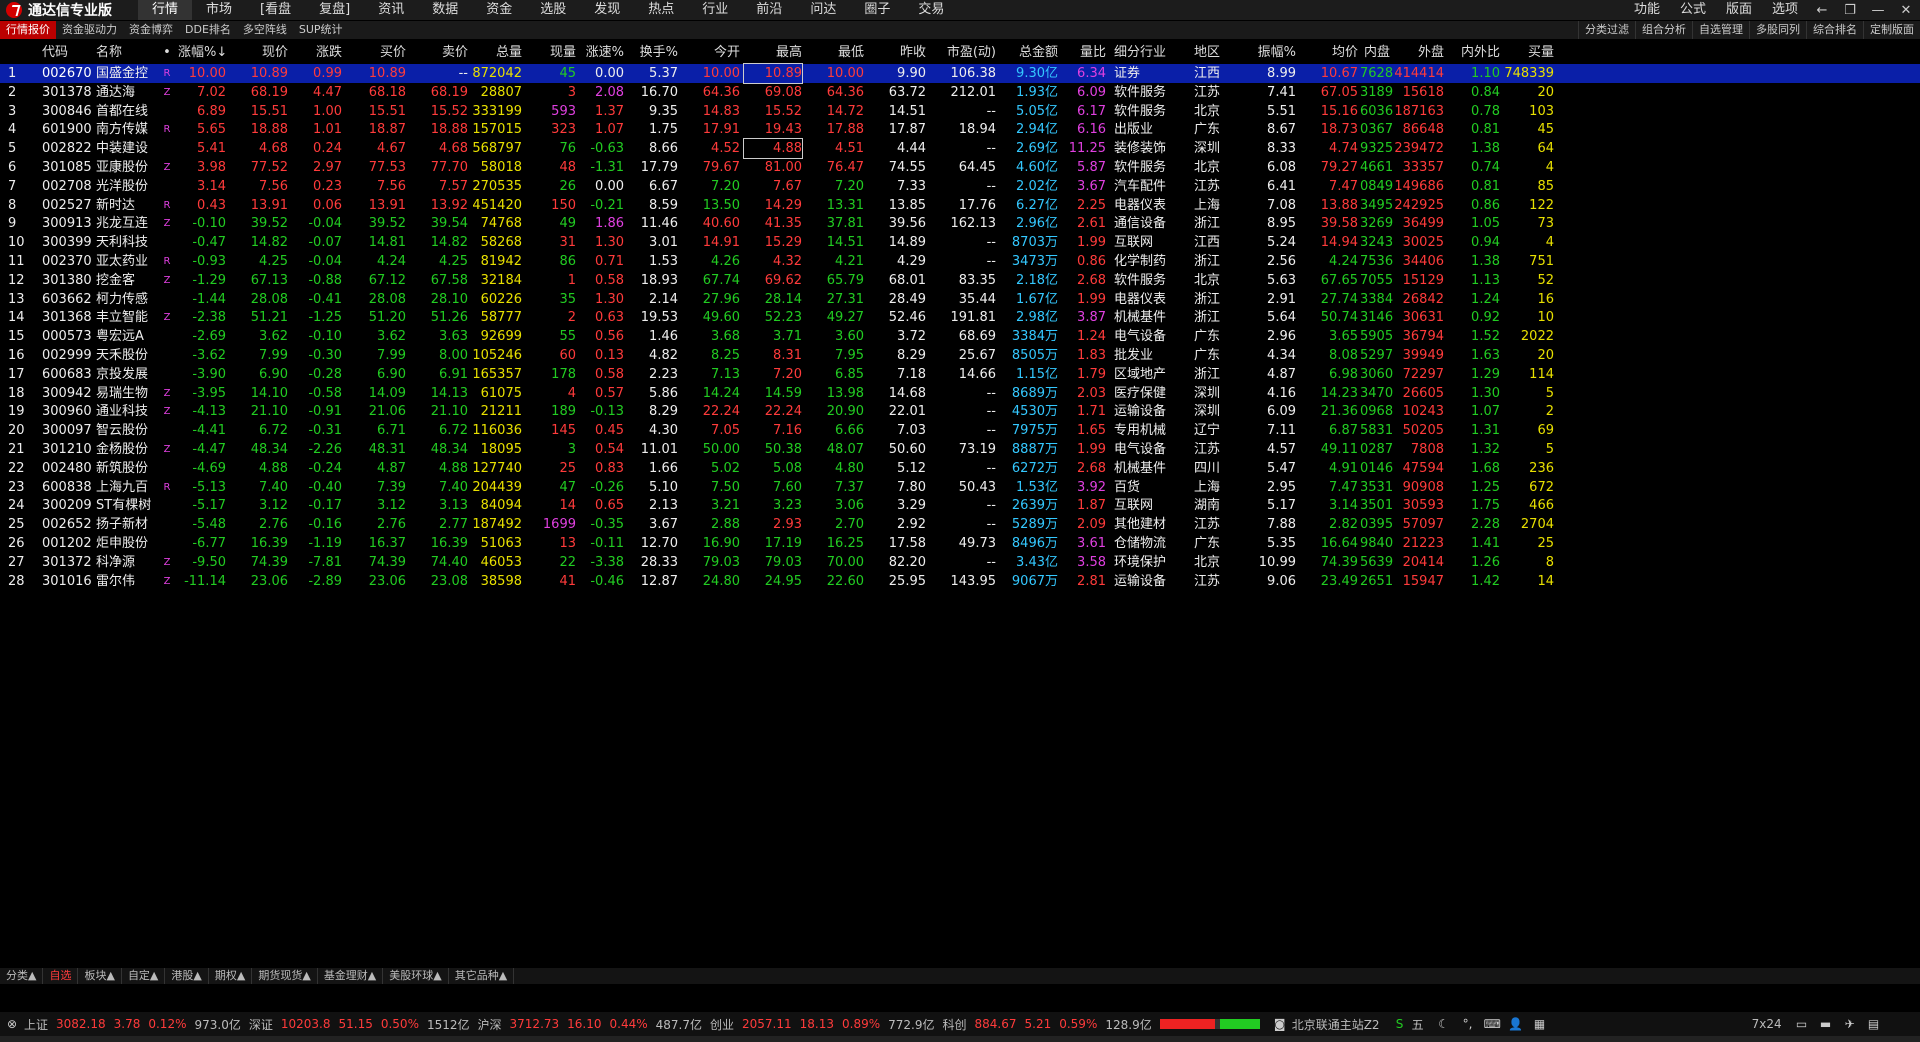  Describe the element at coordinates (67, 543) in the screenshot. I see `stock-code: 001202` at that location.